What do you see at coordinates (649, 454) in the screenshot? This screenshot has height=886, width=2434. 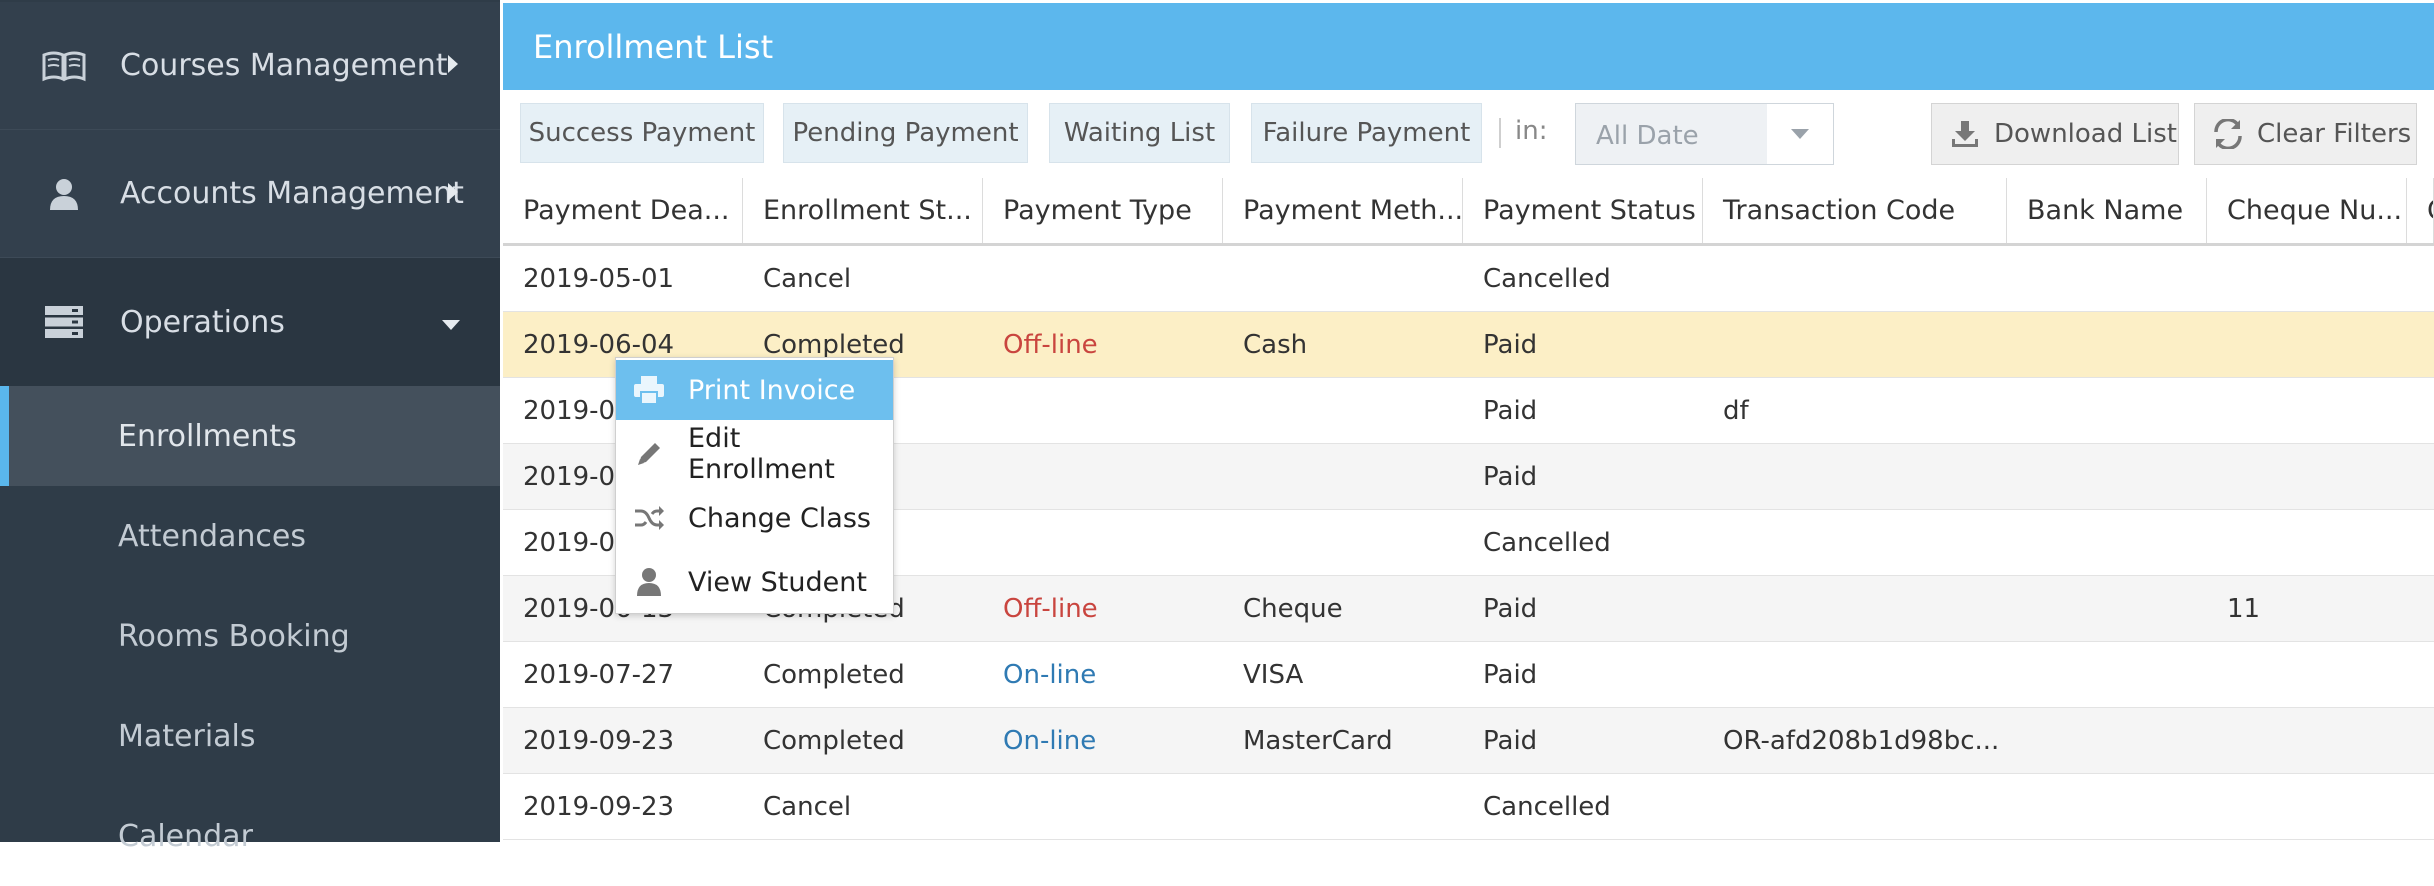 I see `pencil-icon` at bounding box center [649, 454].